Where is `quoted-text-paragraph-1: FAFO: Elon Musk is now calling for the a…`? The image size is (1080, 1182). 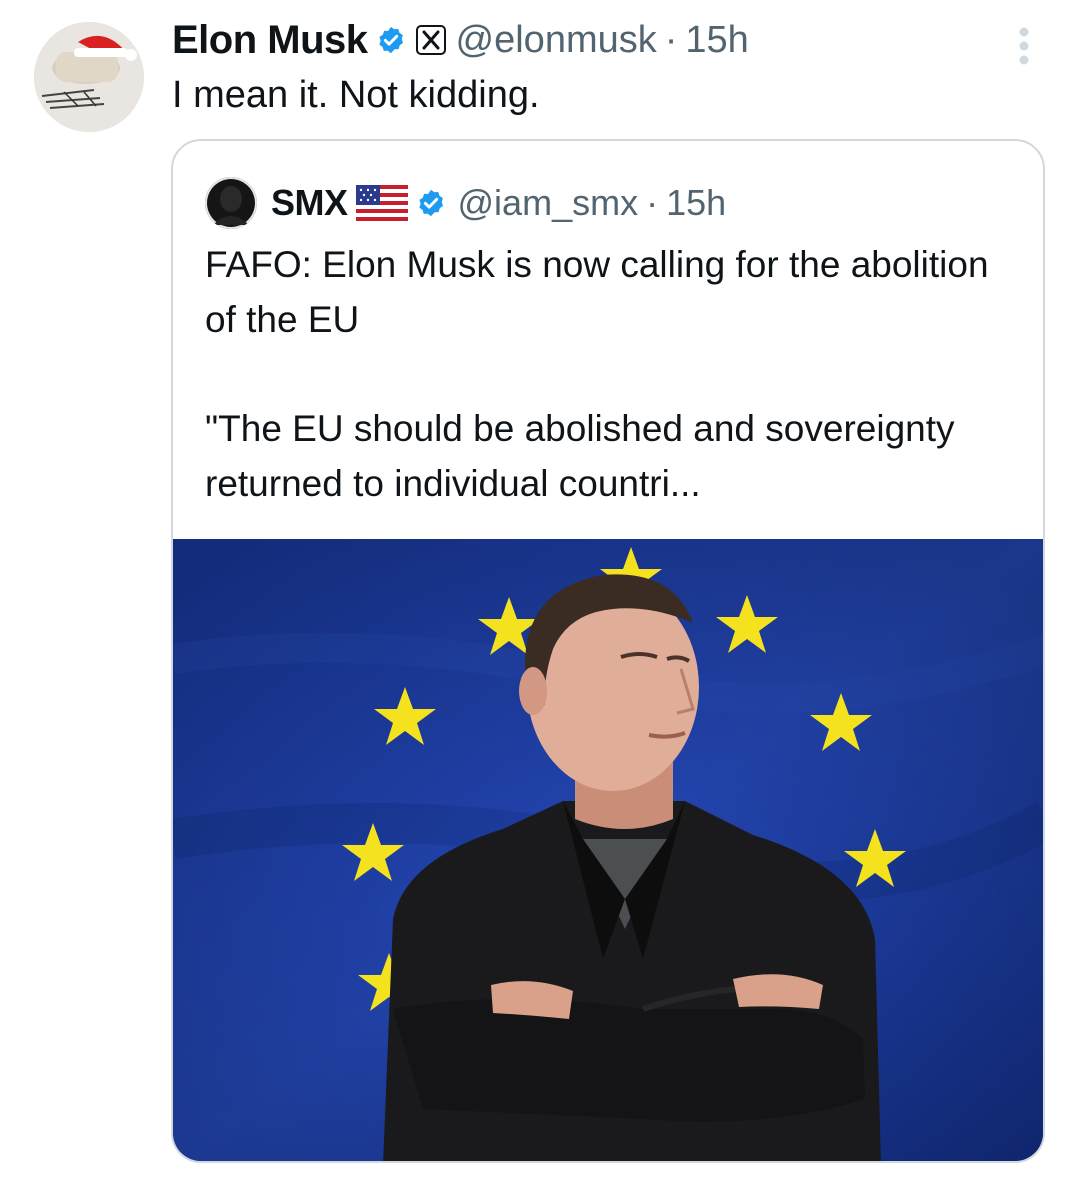
quoted-text-paragraph-1: FAFO: Elon Musk is now calling for the a… is located at coordinates (597, 292).